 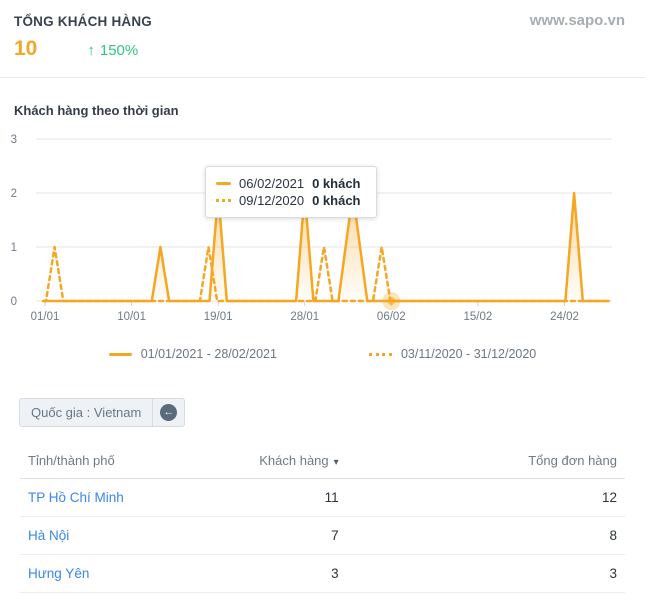 I want to click on country-filter-chip: Quốc gia : Vietnam ←, so click(x=102, y=412).